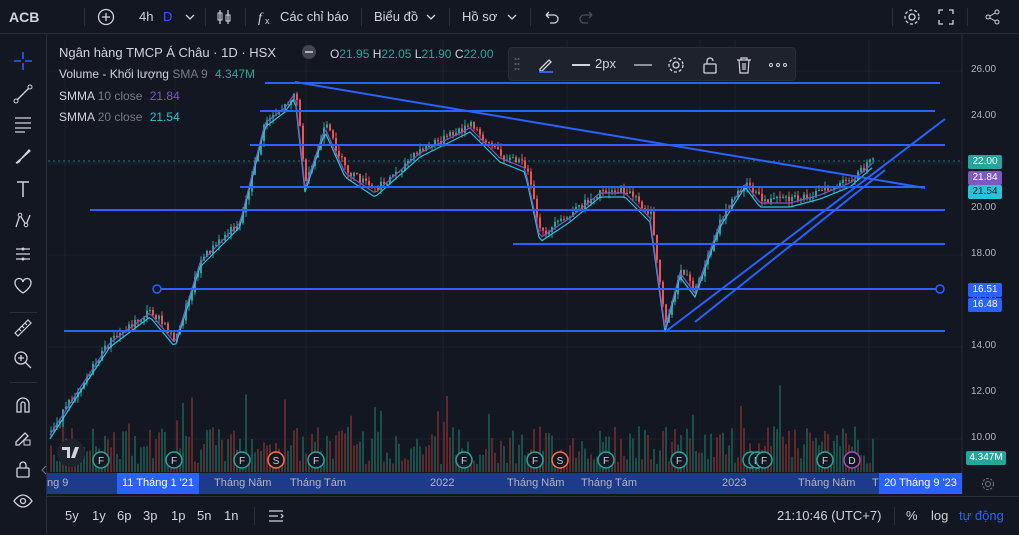  Describe the element at coordinates (23, 286) in the screenshot. I see `heart-icon` at that location.